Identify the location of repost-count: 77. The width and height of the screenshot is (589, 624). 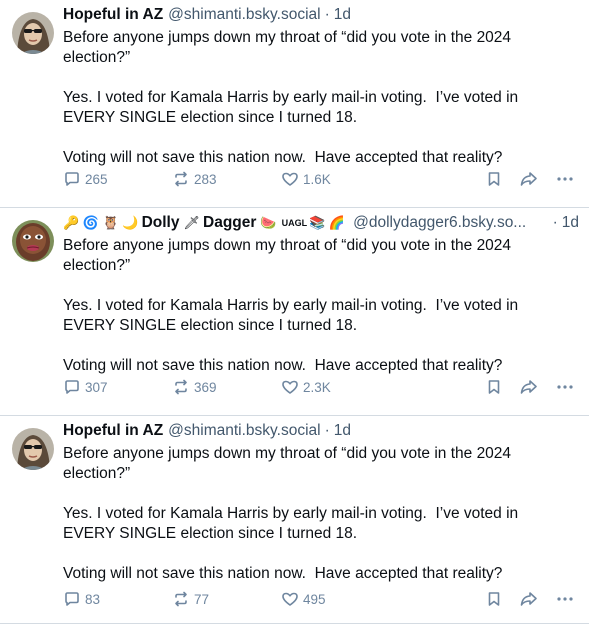
(202, 599).